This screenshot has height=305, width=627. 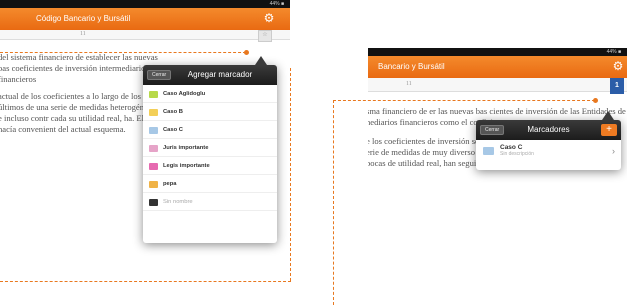 What do you see at coordinates (210, 184) in the screenshot?
I see `folder-item: pepa` at bounding box center [210, 184].